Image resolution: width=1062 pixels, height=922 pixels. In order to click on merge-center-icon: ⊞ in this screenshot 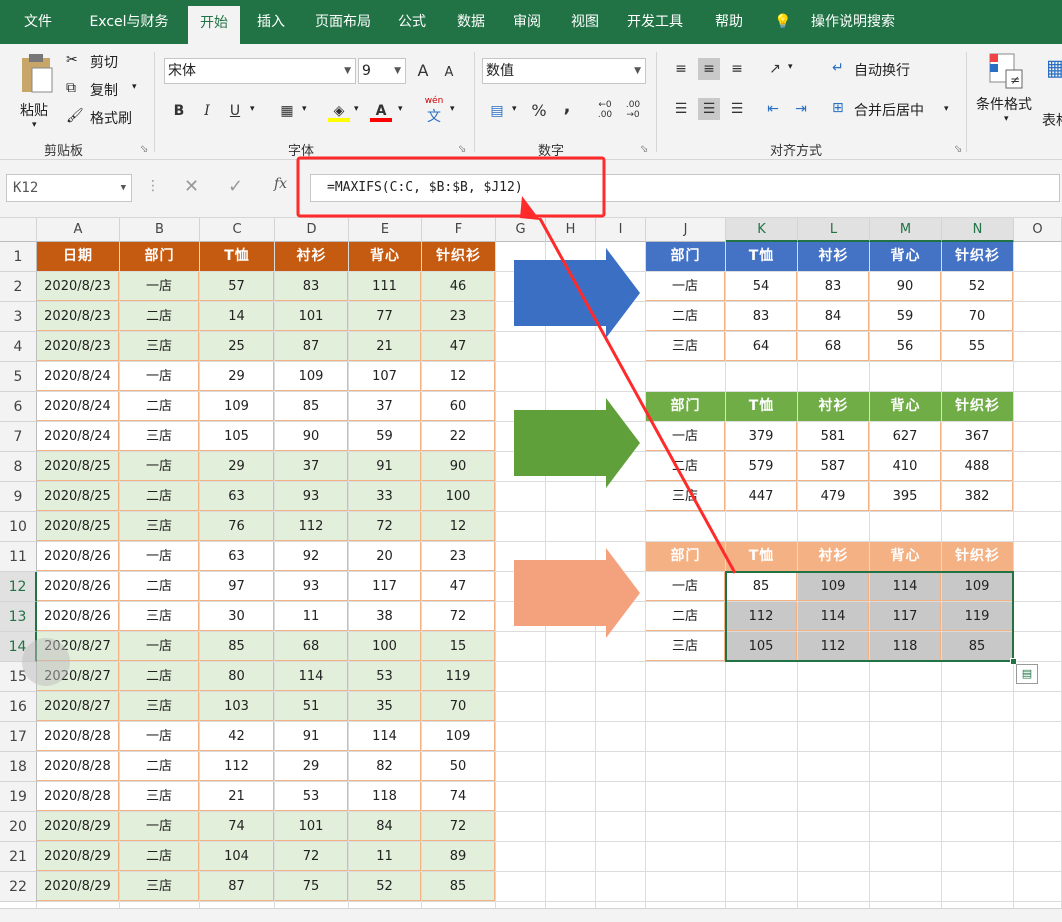, I will do `click(838, 108)`.